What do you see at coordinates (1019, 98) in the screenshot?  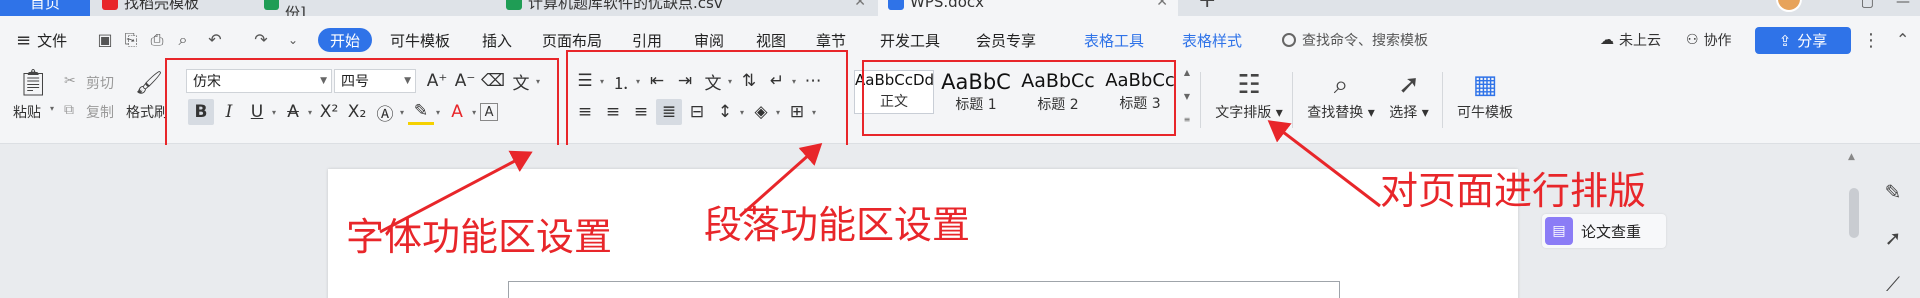 I see `styles-group-highlight` at bounding box center [1019, 98].